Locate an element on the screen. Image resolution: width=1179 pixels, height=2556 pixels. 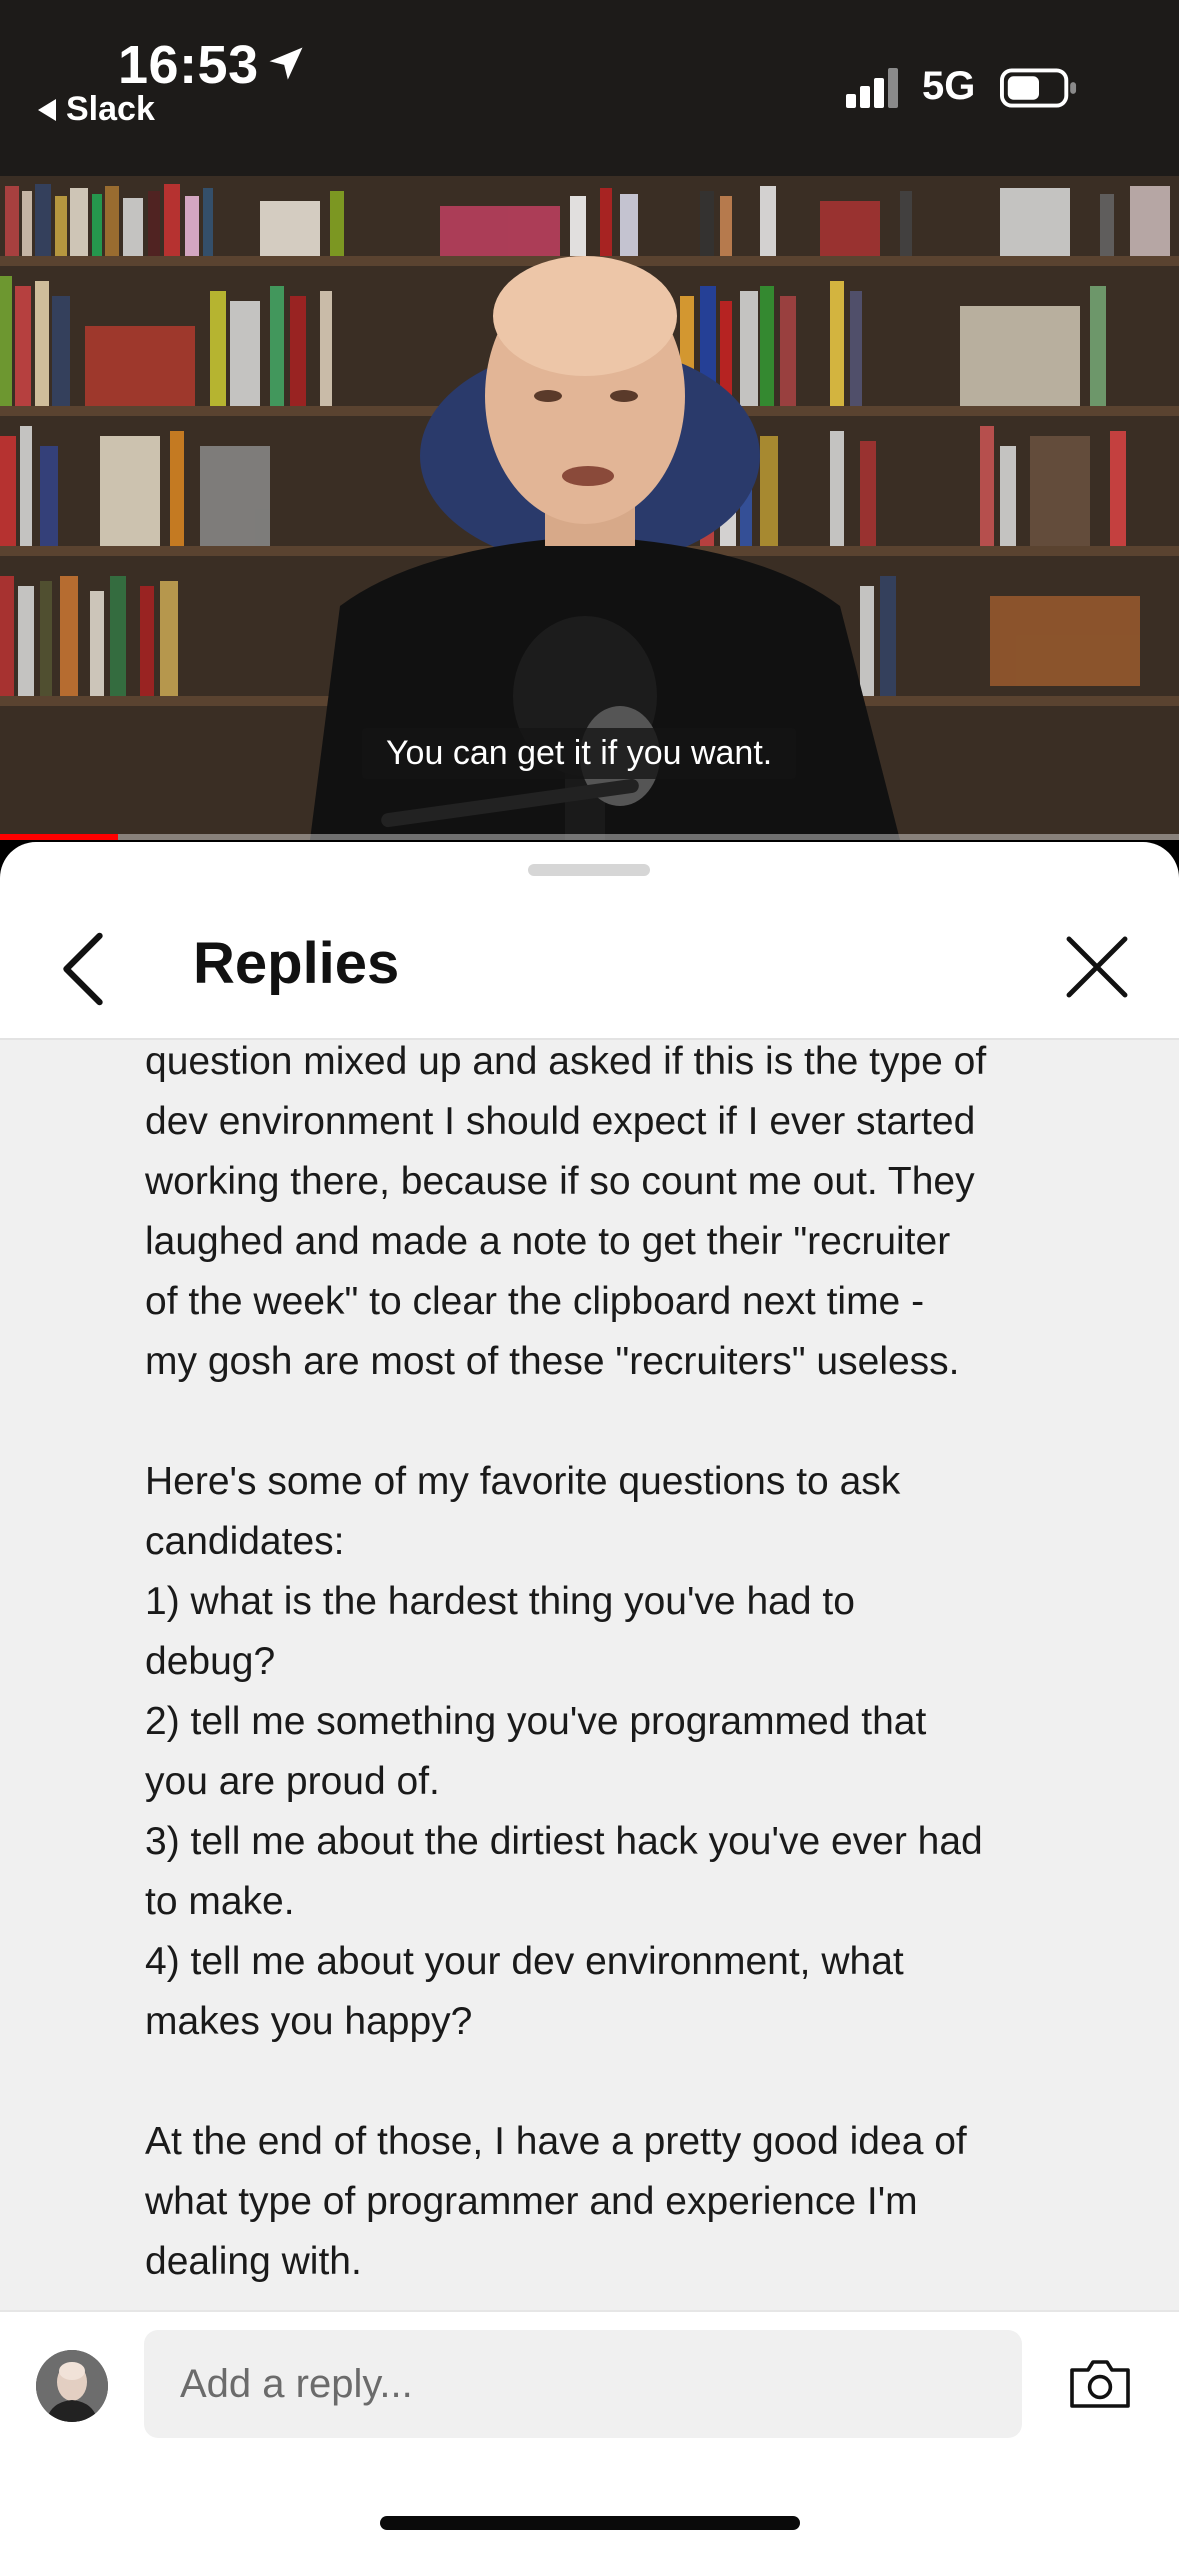
avatar is located at coordinates (72, 2386).